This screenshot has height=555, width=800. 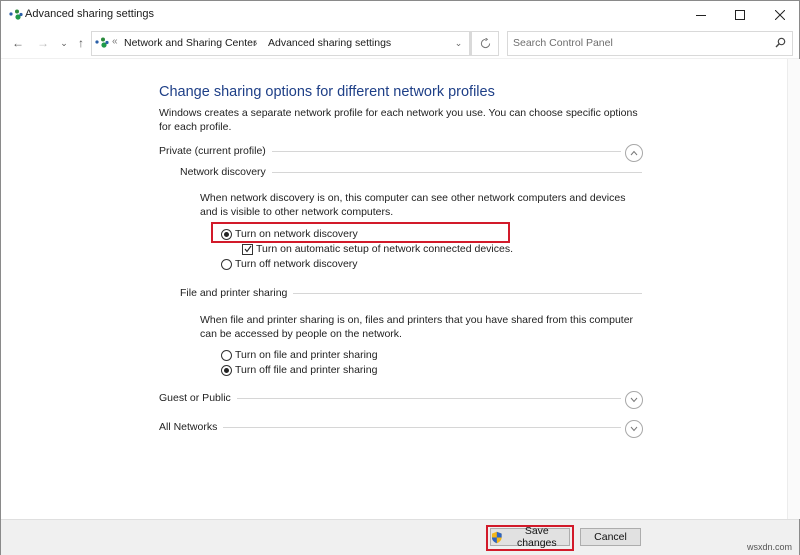 I want to click on arrow-up-icon: ↑, so click(x=81, y=43).